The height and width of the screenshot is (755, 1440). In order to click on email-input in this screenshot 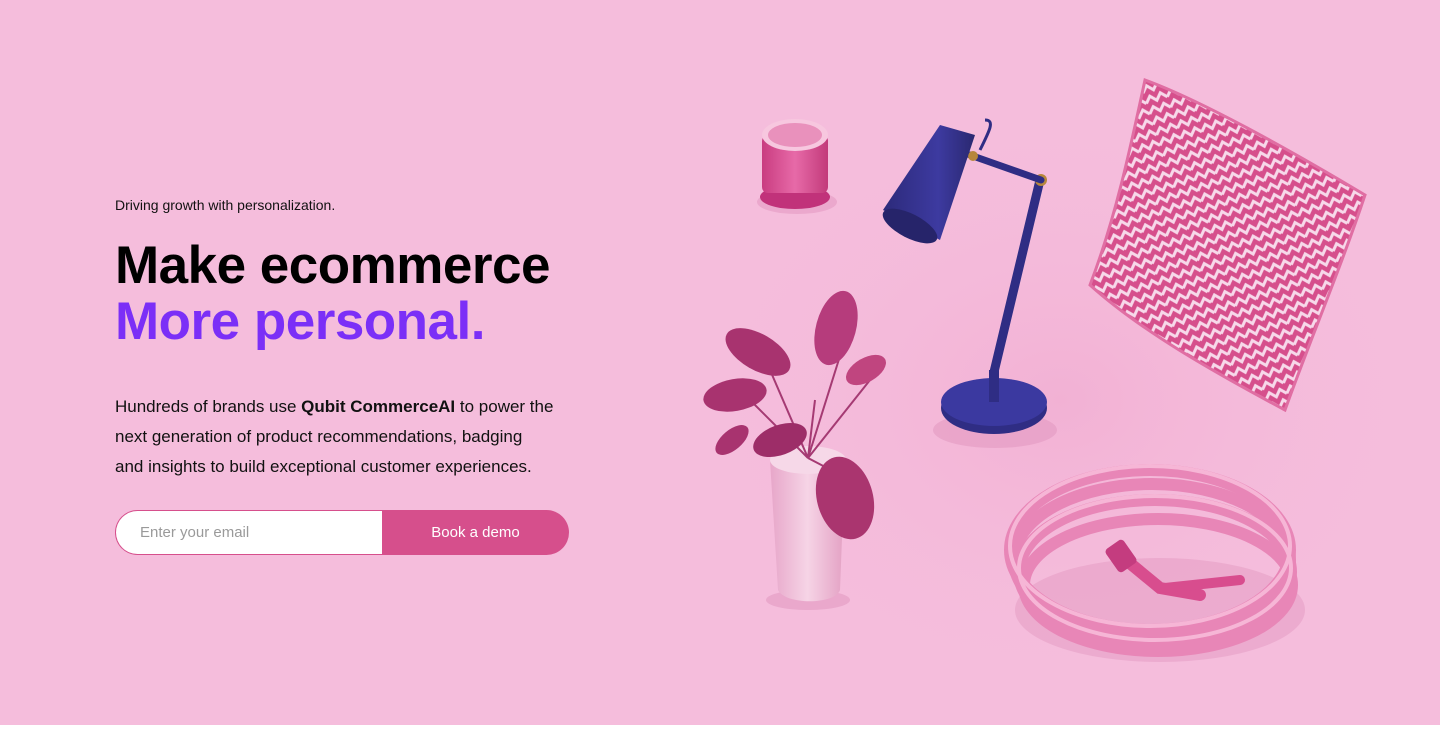, I will do `click(248, 532)`.